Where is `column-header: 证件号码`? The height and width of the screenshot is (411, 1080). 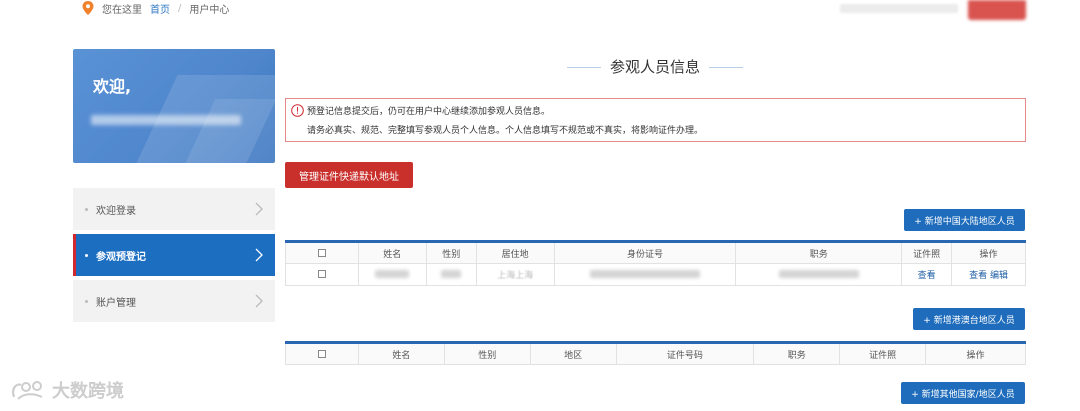
column-header: 证件号码 is located at coordinates (685, 353).